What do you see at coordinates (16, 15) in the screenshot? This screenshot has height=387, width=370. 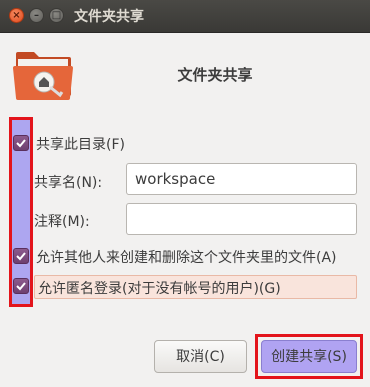 I see `close-icon: ×` at bounding box center [16, 15].